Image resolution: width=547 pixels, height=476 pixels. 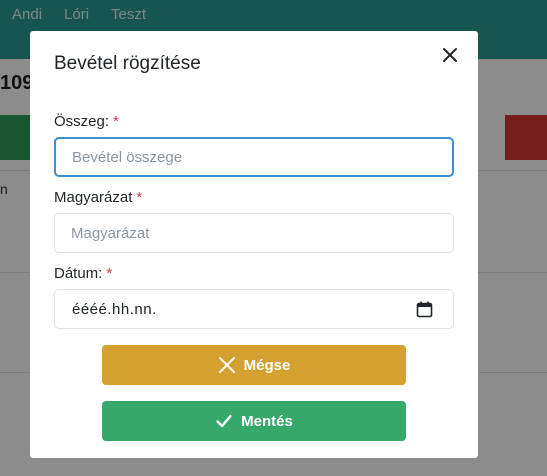 I want to click on save-button: Mentés, so click(x=254, y=421).